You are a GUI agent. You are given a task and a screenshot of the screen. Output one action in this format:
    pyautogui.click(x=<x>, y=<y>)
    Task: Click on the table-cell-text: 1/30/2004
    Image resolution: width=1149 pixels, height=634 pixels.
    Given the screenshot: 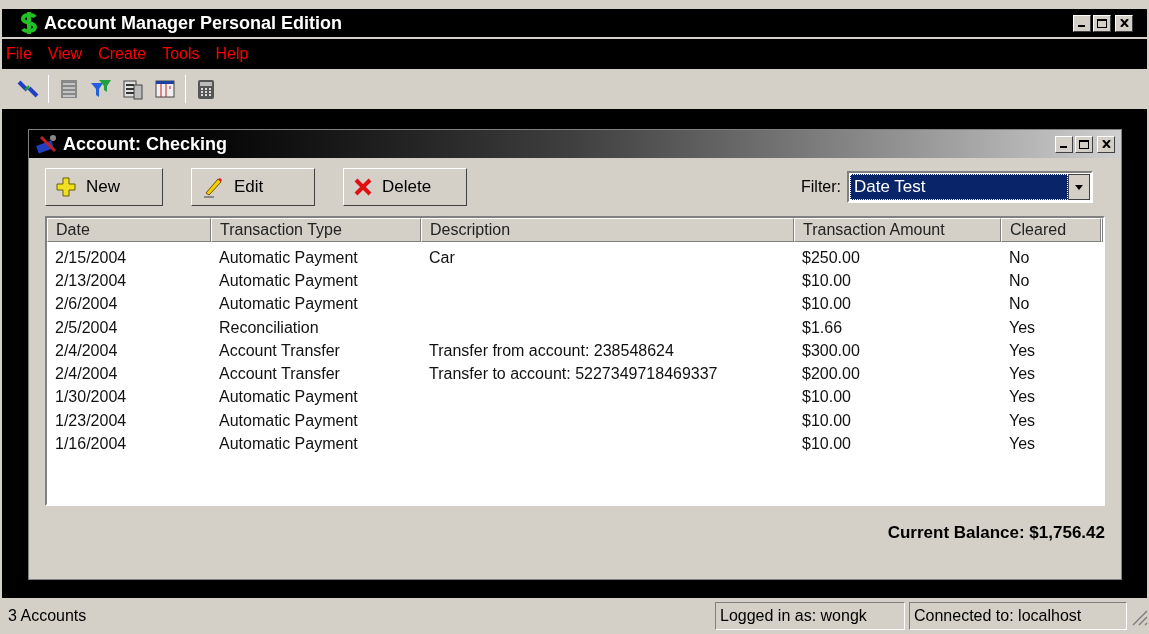 What is the action you would take?
    pyautogui.click(x=91, y=397)
    